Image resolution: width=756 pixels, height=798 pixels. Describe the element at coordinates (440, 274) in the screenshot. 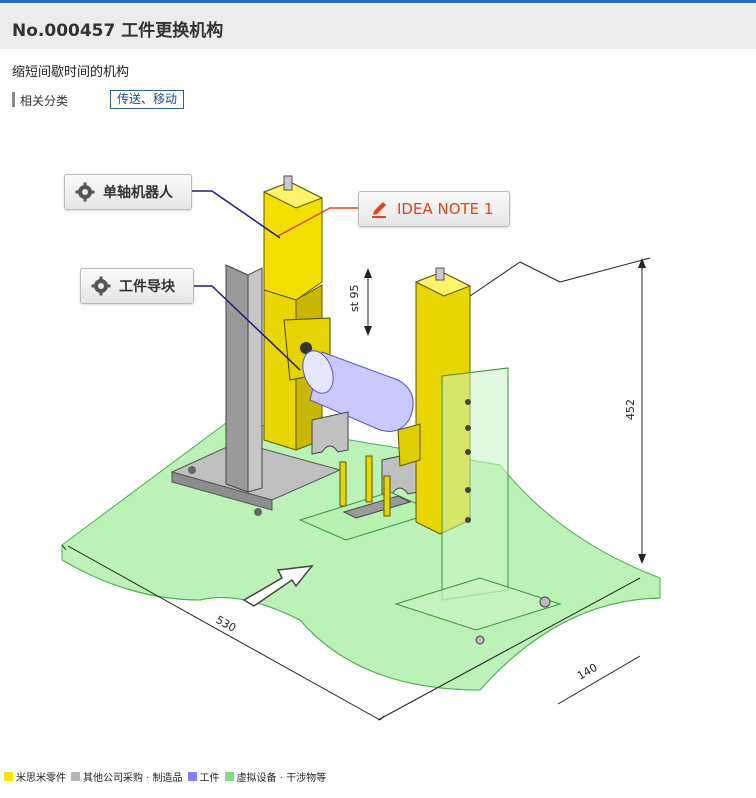

I see `robot-right-connector` at that location.